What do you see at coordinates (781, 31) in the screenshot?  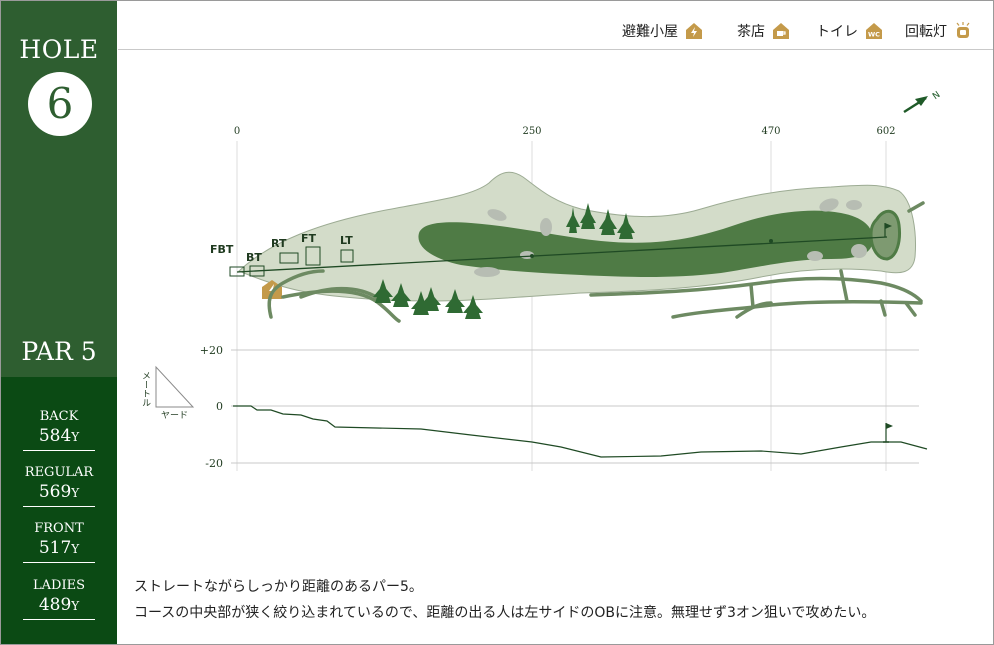 I see `tea-house-icon` at bounding box center [781, 31].